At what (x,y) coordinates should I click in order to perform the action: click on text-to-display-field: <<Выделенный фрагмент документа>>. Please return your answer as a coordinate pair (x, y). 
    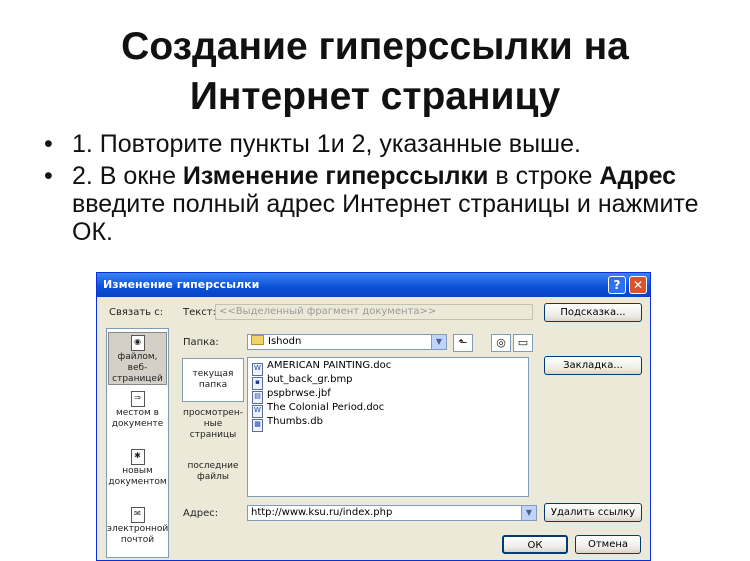
    Looking at the image, I should click on (374, 312).